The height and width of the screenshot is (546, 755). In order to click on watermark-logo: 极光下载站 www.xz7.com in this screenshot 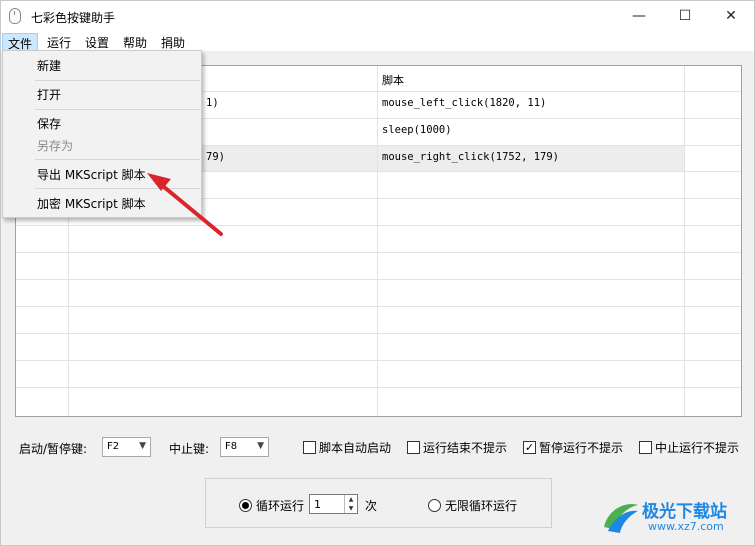, I will do `click(673, 517)`.